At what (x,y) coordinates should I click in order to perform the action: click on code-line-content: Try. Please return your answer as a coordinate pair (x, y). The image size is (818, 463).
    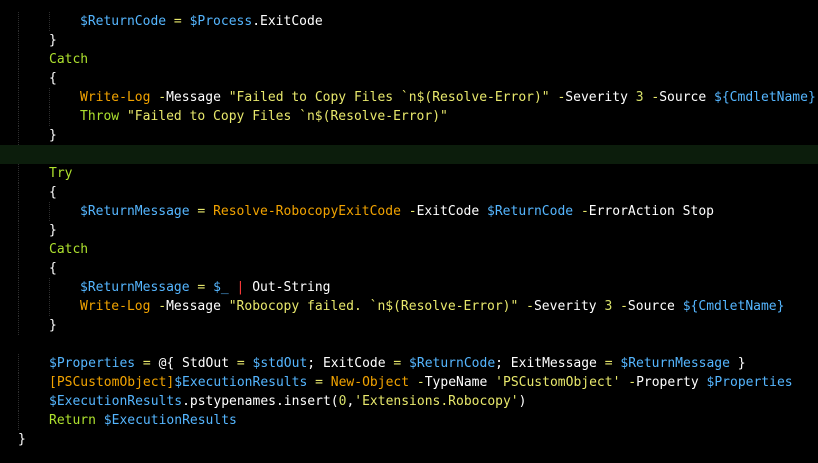
    Looking at the image, I should click on (60, 173).